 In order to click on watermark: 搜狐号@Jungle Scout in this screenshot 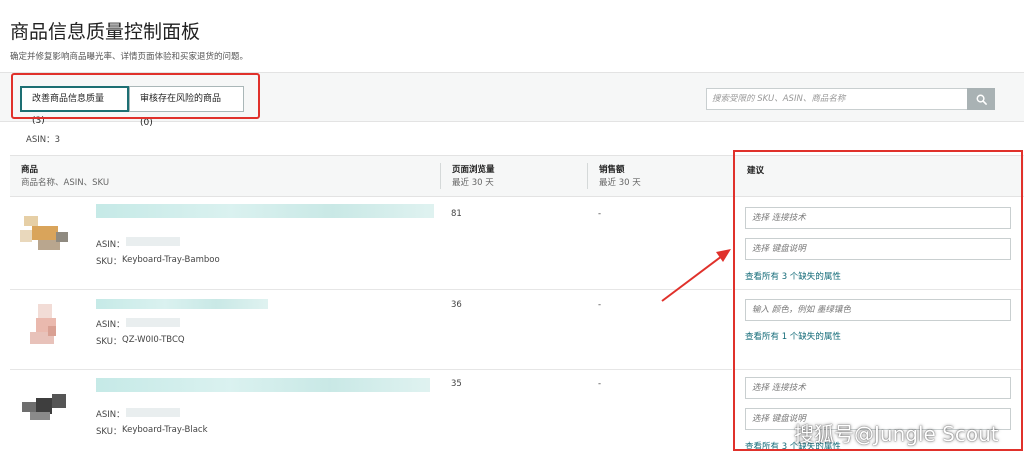, I will do `click(896, 434)`.